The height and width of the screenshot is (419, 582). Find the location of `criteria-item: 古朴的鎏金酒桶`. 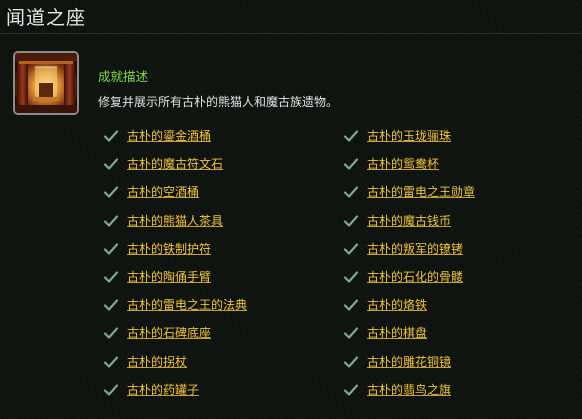

criteria-item: 古朴的鎏金酒桶 is located at coordinates (157, 135).